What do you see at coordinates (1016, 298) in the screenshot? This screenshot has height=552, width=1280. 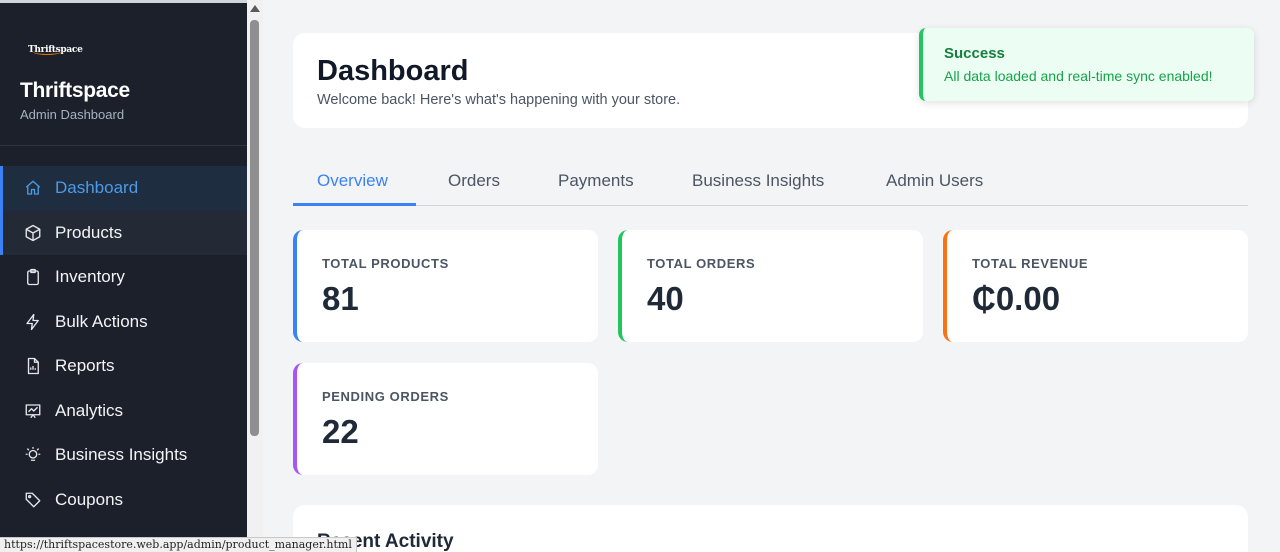 I see `stat-value: ₵0.00` at bounding box center [1016, 298].